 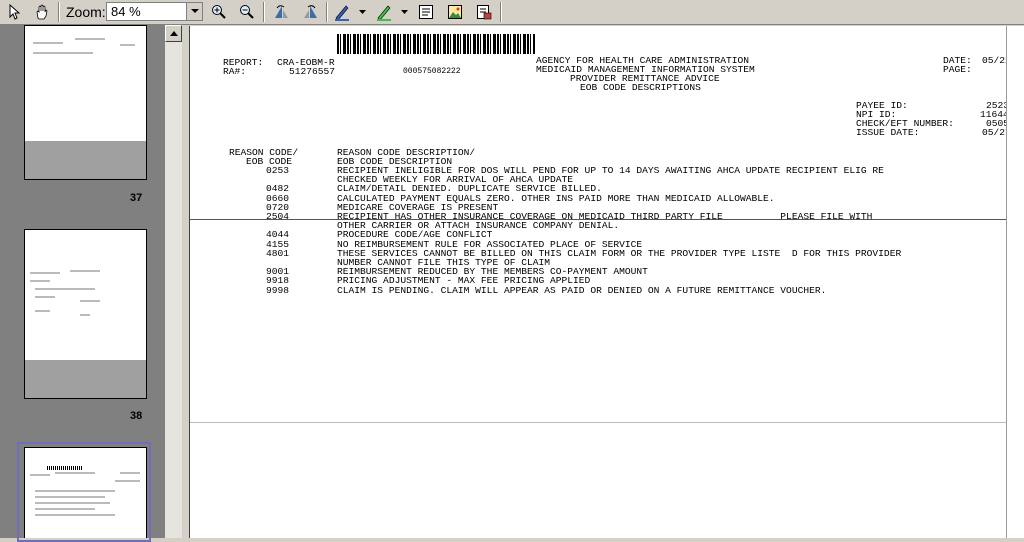 I want to click on hand-icon, so click(x=42, y=12).